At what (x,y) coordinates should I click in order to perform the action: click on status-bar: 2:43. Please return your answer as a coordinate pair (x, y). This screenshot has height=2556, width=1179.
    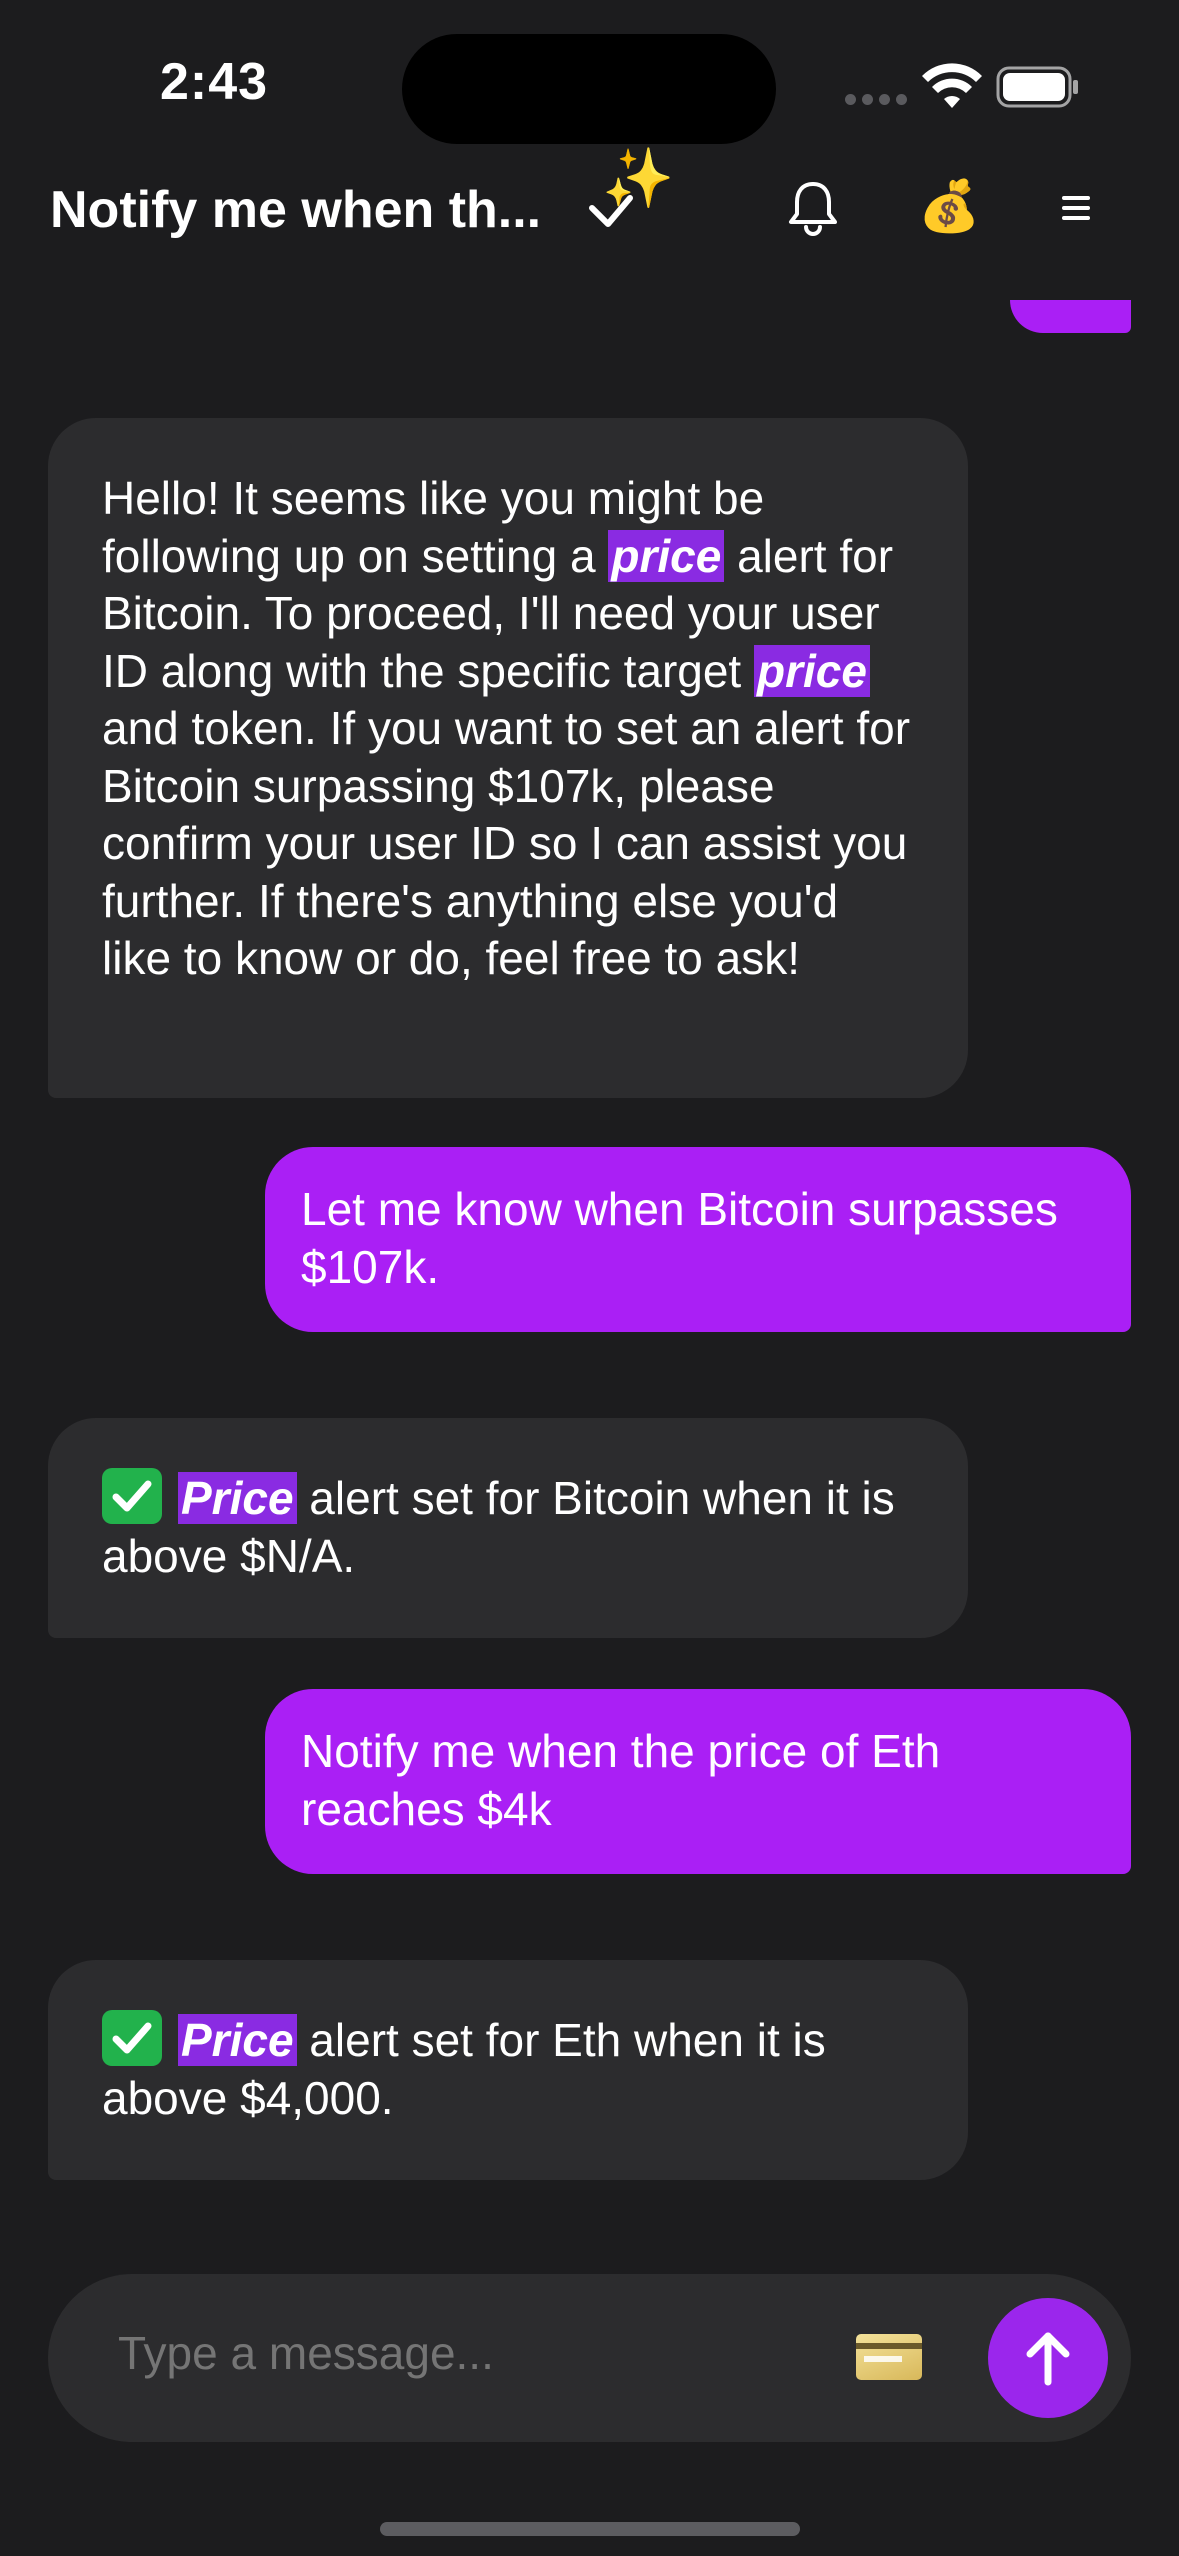
    Looking at the image, I should click on (589, 75).